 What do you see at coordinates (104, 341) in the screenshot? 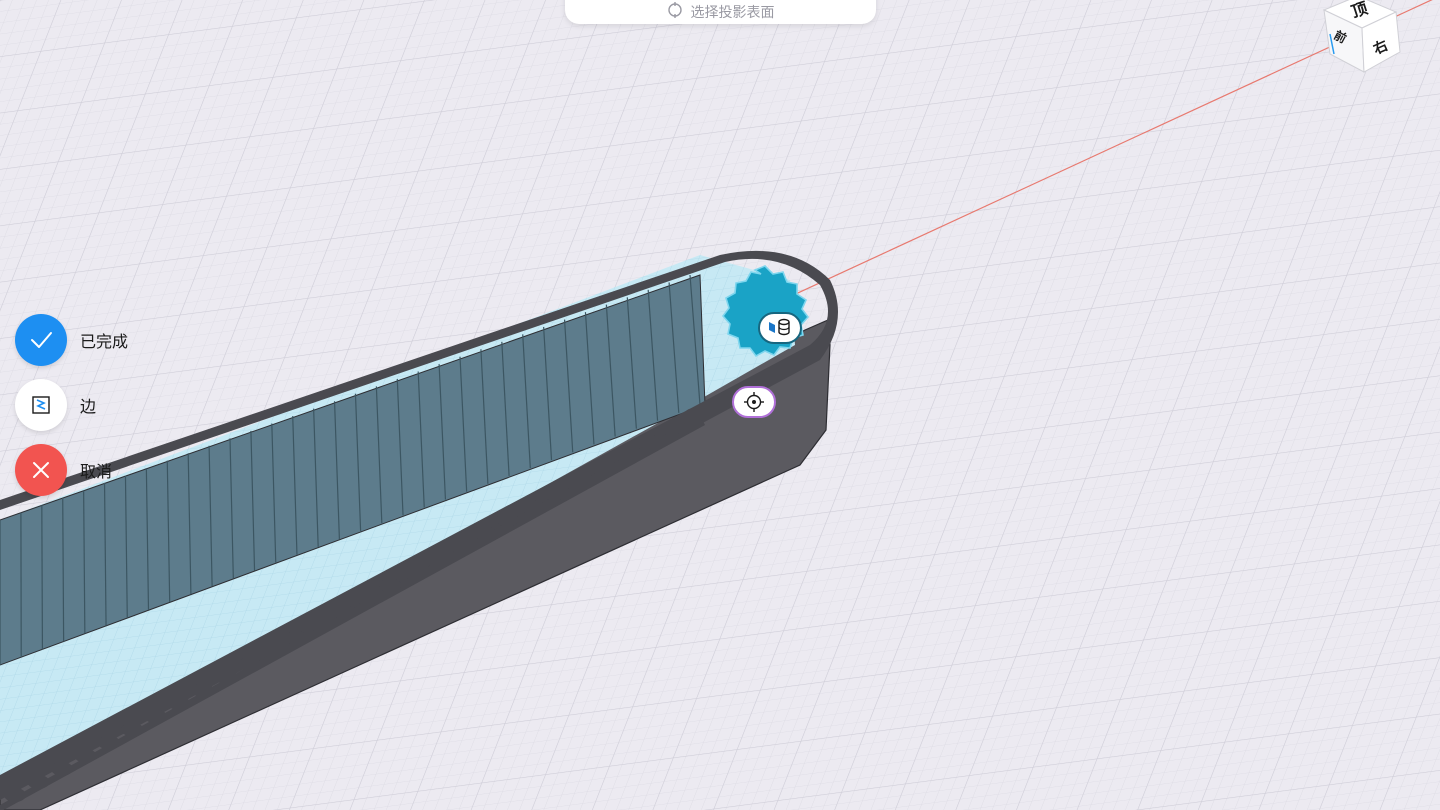
I see `done-label: 已完成` at bounding box center [104, 341].